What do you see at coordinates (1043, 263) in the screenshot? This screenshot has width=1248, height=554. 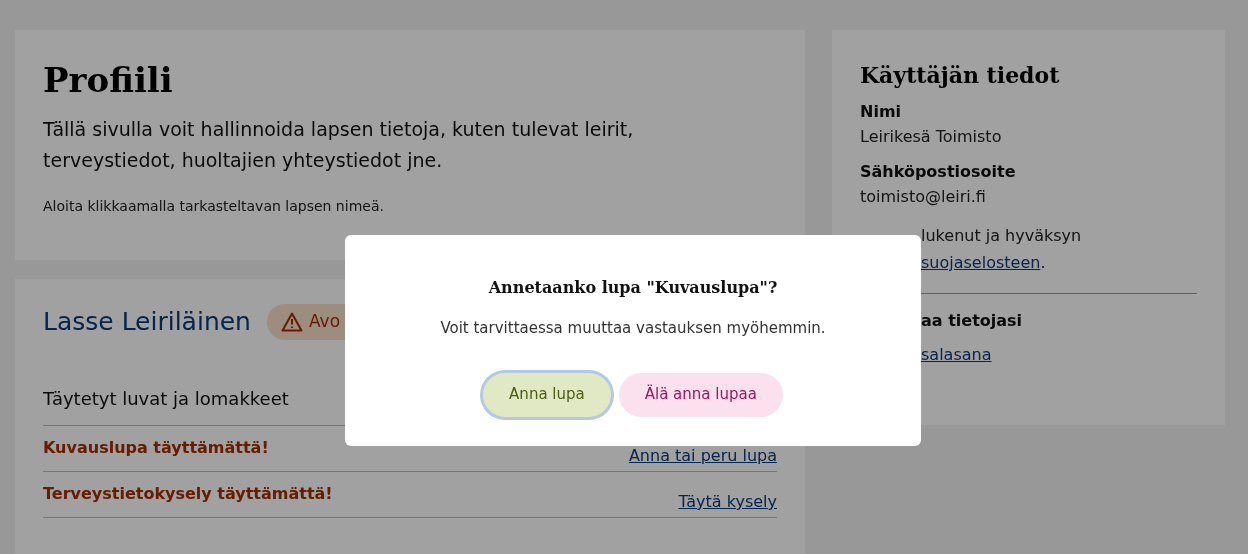 I see `period-text: .` at bounding box center [1043, 263].